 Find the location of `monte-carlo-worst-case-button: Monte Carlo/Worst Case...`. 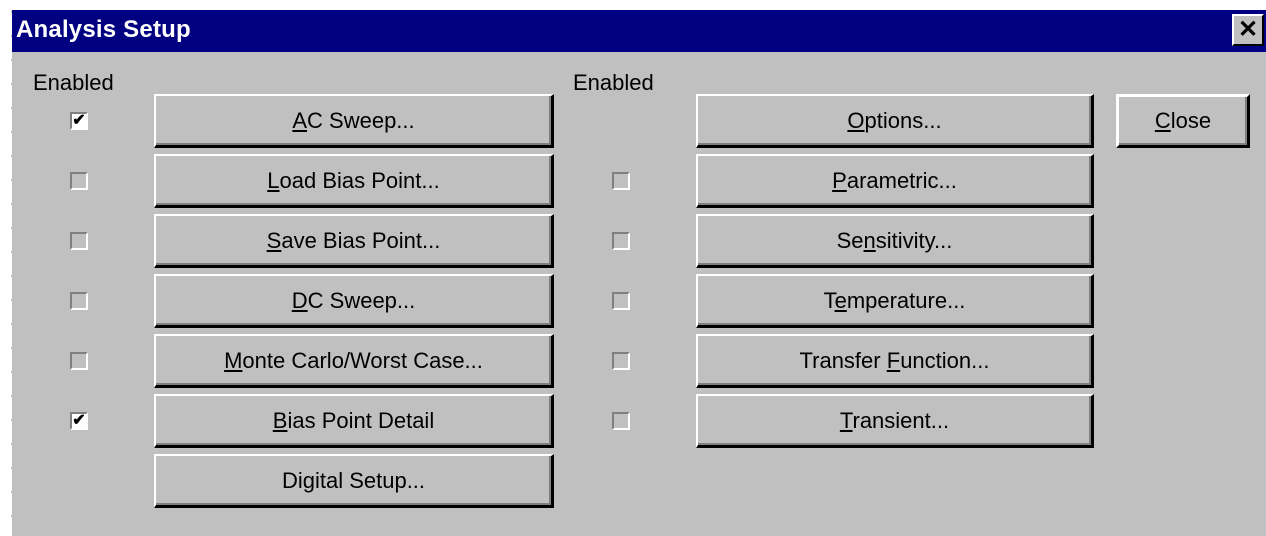

monte-carlo-worst-case-button: Monte Carlo/Worst Case... is located at coordinates (354, 361).